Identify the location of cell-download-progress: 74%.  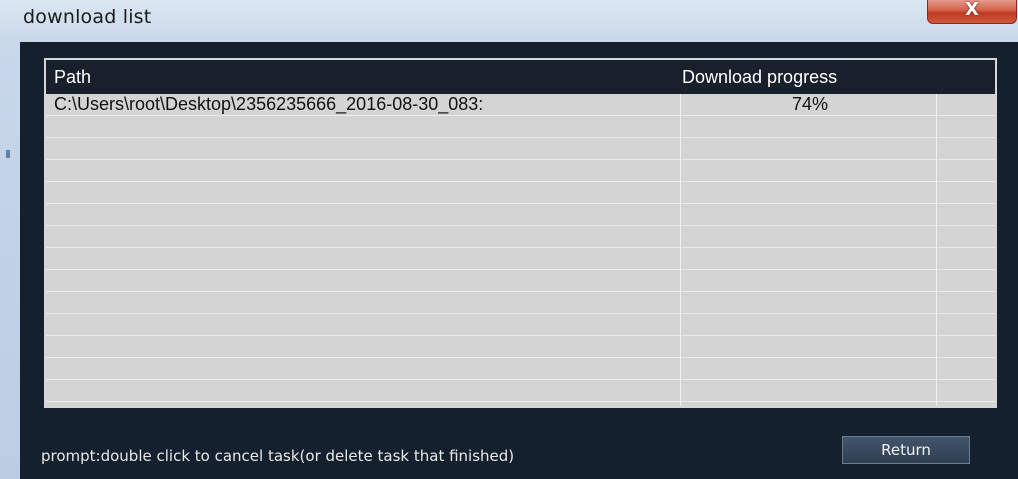
(810, 104).